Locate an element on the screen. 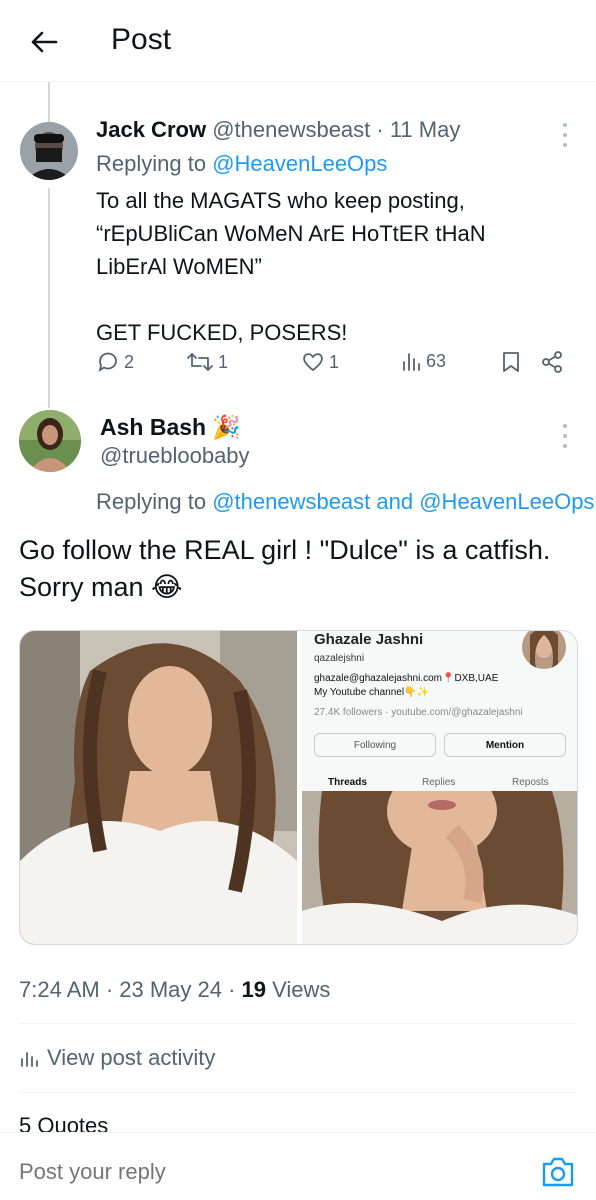 The height and width of the screenshot is (1200, 596). bookmark-icon is located at coordinates (511, 362).